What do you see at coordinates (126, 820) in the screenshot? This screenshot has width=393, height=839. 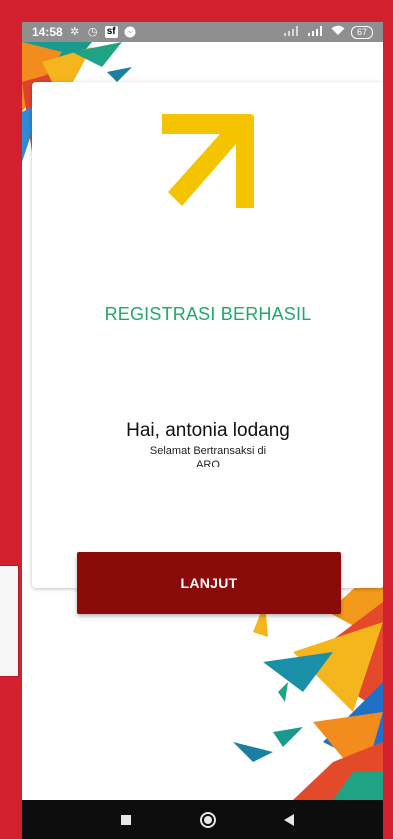 I see `recent-apps-icon` at bounding box center [126, 820].